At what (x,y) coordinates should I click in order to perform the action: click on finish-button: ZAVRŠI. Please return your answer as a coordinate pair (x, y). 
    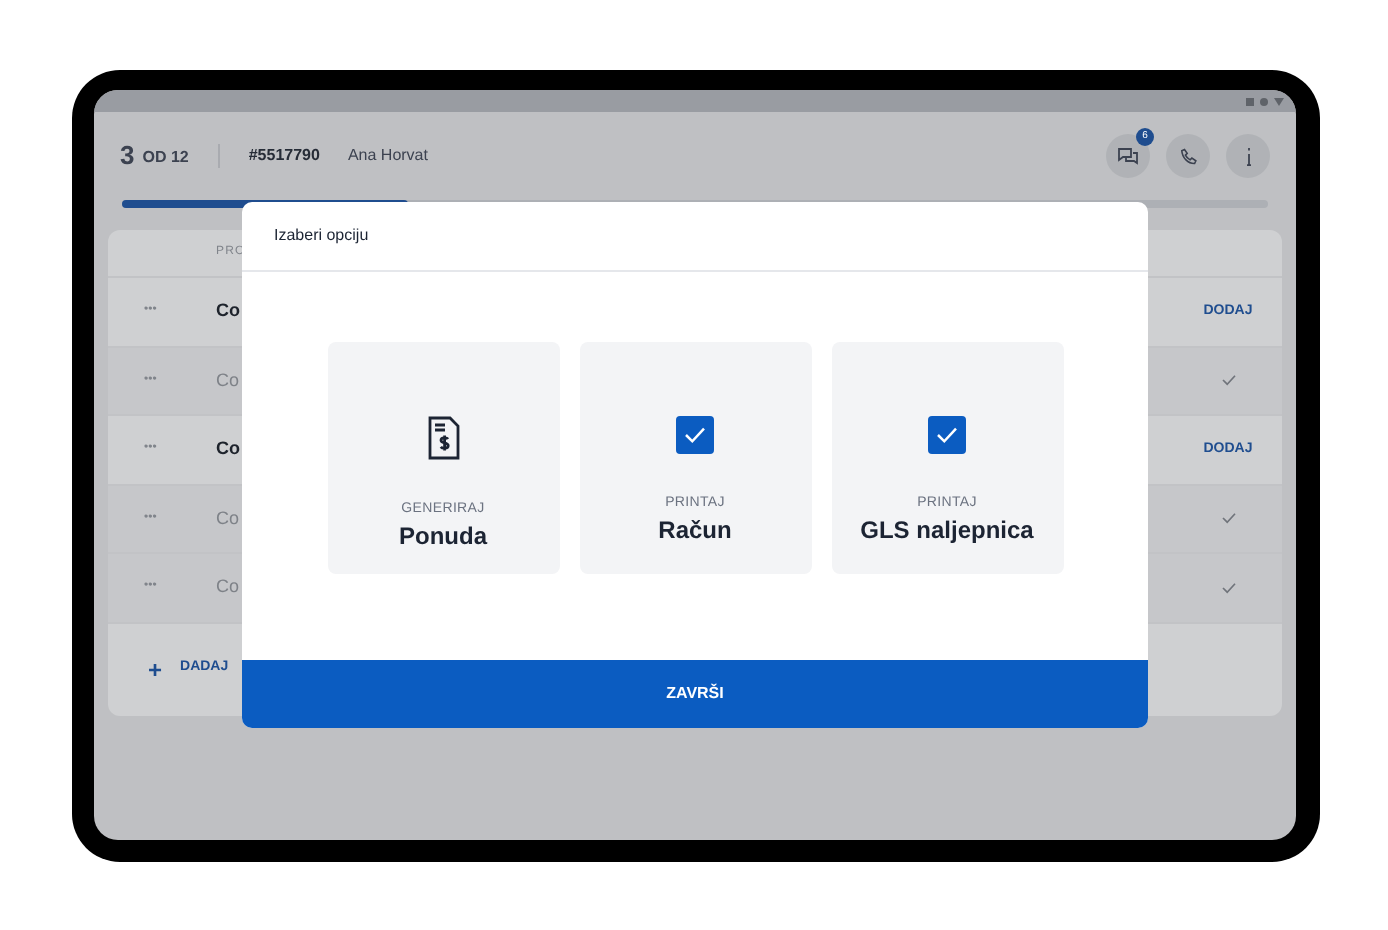
    Looking at the image, I should click on (695, 694).